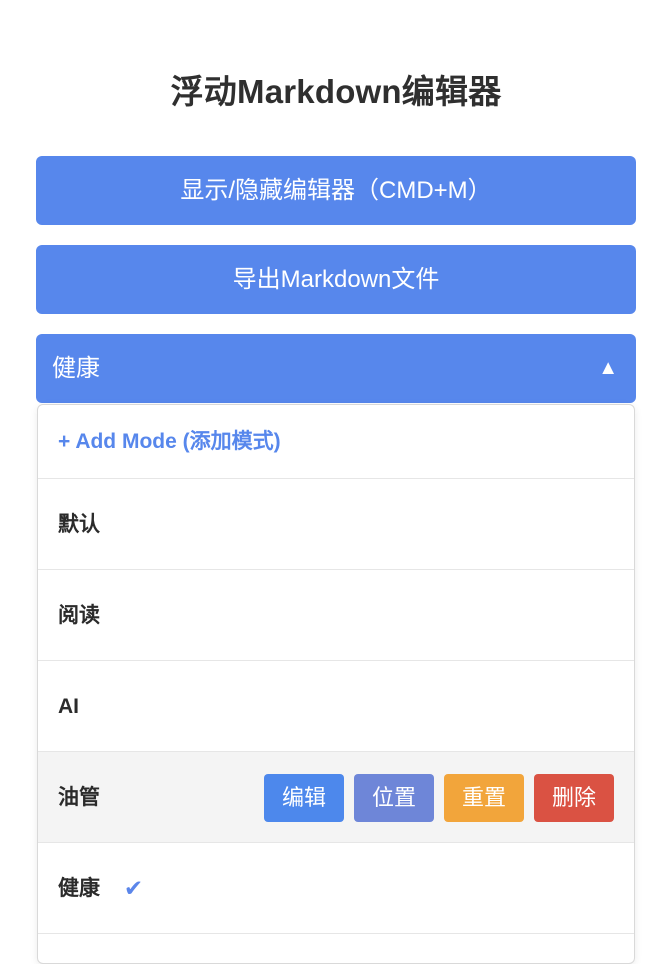 This screenshot has height=964, width=672. Describe the element at coordinates (439, 798) in the screenshot. I see `mode-item-actions: 编辑 位置 重置 删除` at that location.